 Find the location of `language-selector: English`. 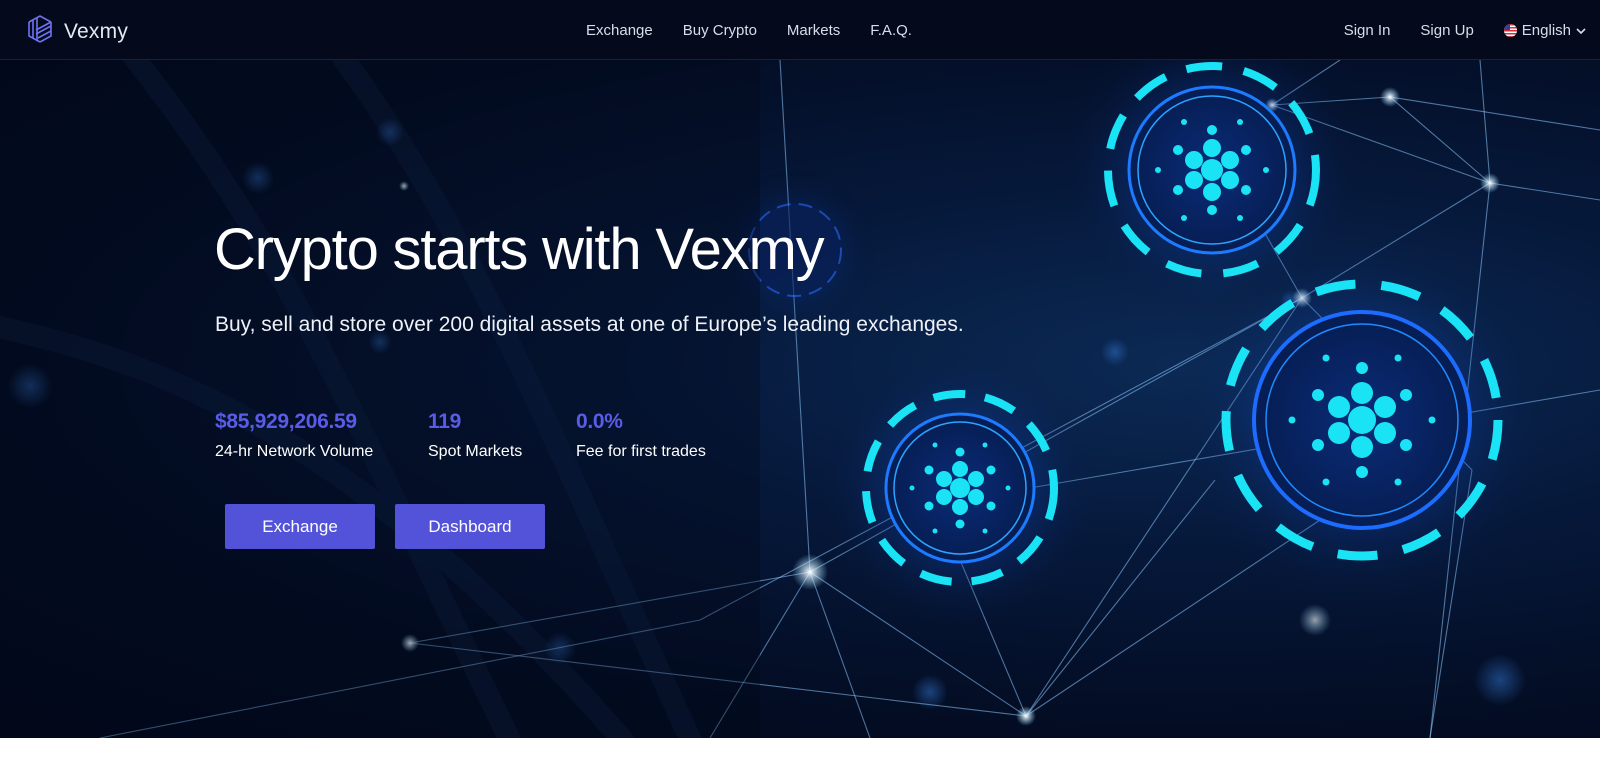

language-selector: English is located at coordinates (1544, 30).